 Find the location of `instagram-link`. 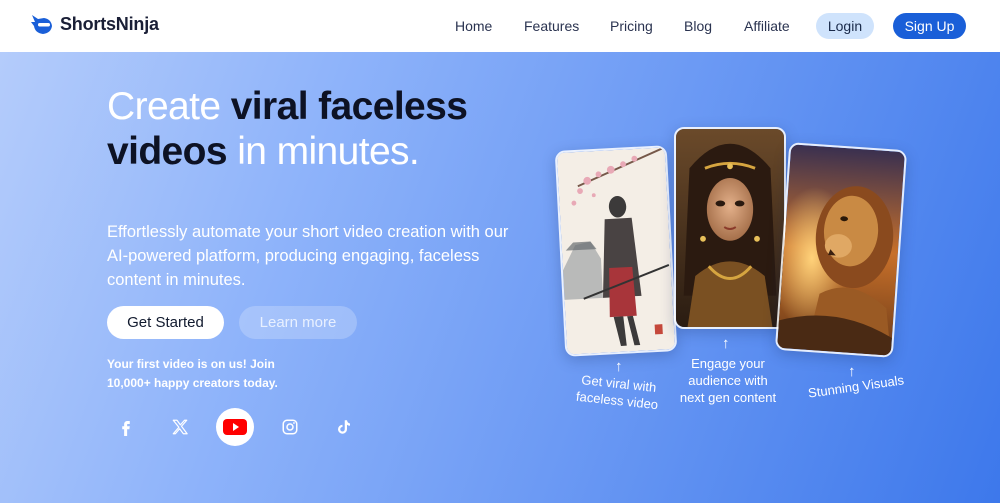

instagram-link is located at coordinates (290, 427).